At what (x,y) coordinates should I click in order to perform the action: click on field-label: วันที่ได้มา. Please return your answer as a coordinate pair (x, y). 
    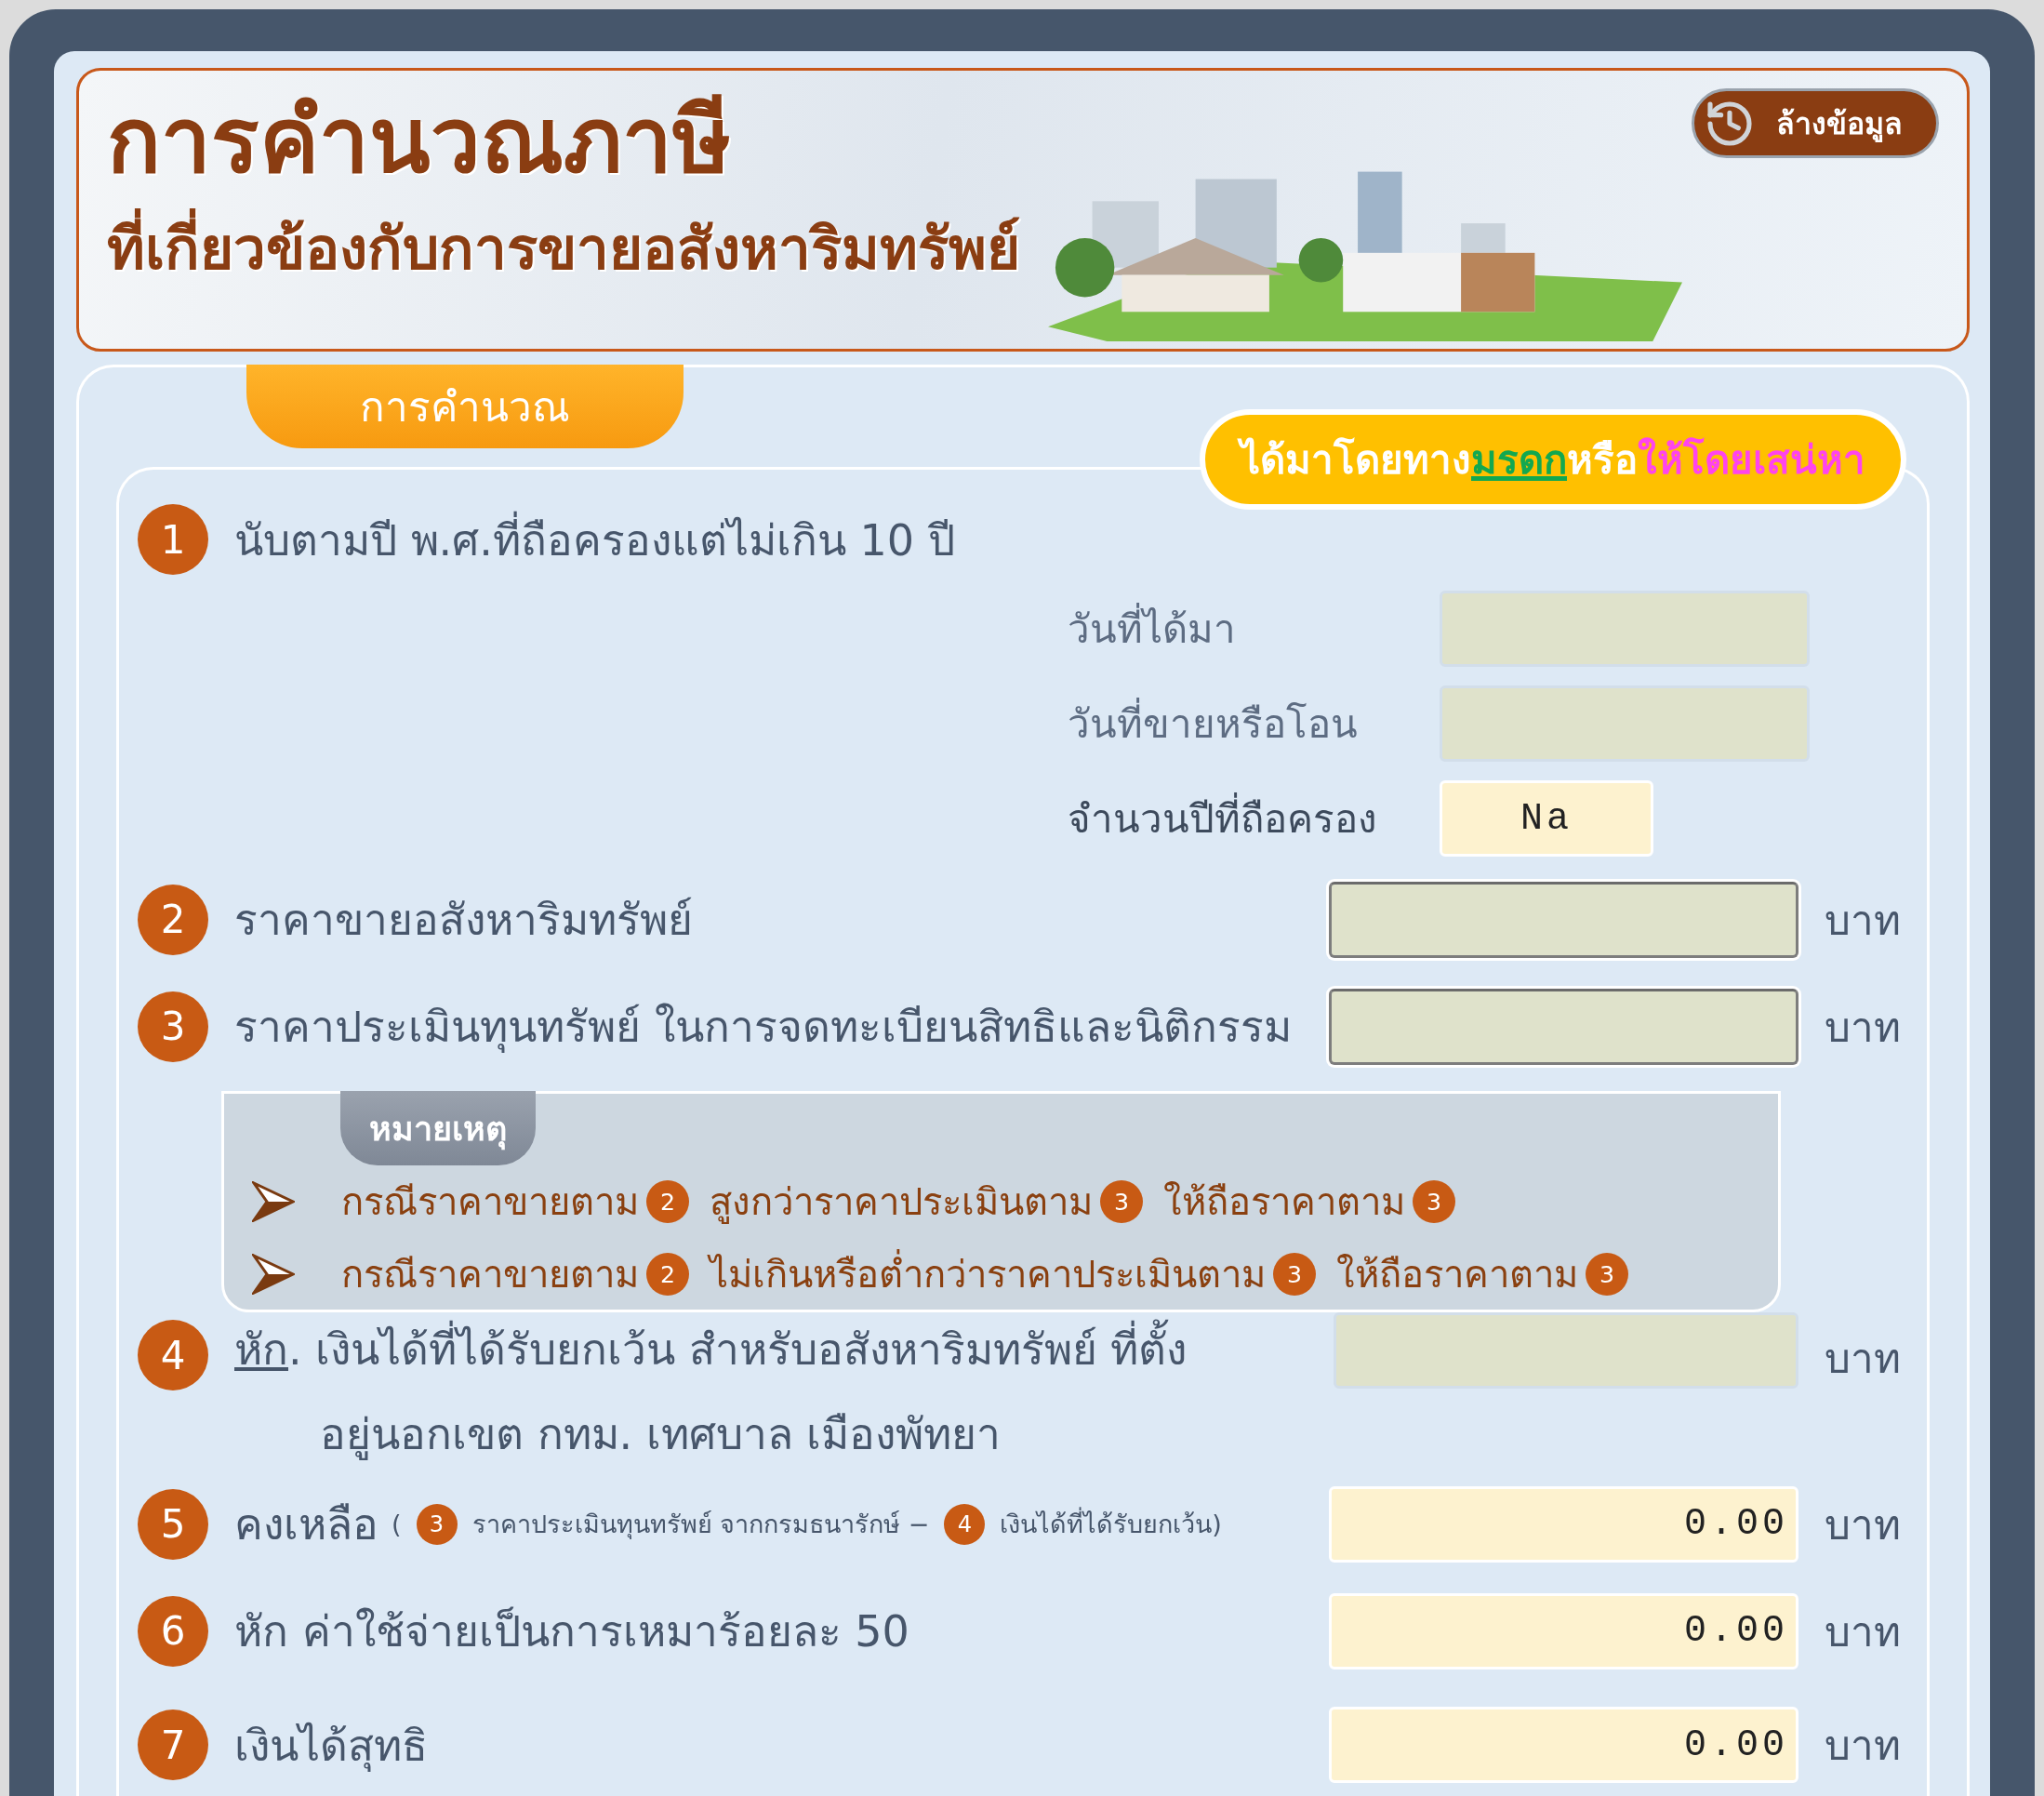
    Looking at the image, I should click on (1254, 628).